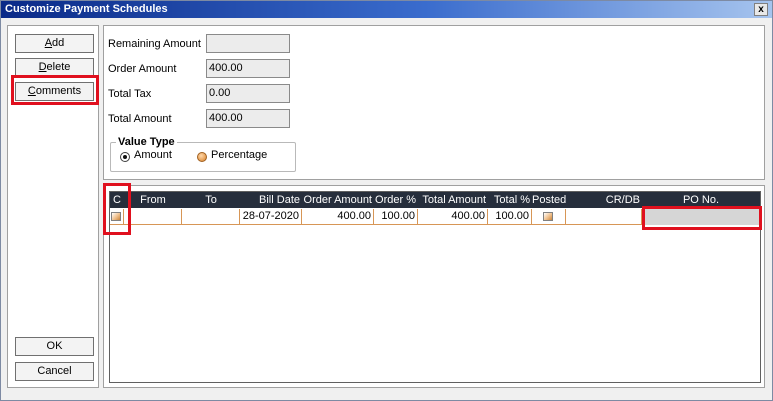 This screenshot has height=401, width=773. What do you see at coordinates (510, 217) in the screenshot?
I see `total-pct-cell: 100.00` at bounding box center [510, 217].